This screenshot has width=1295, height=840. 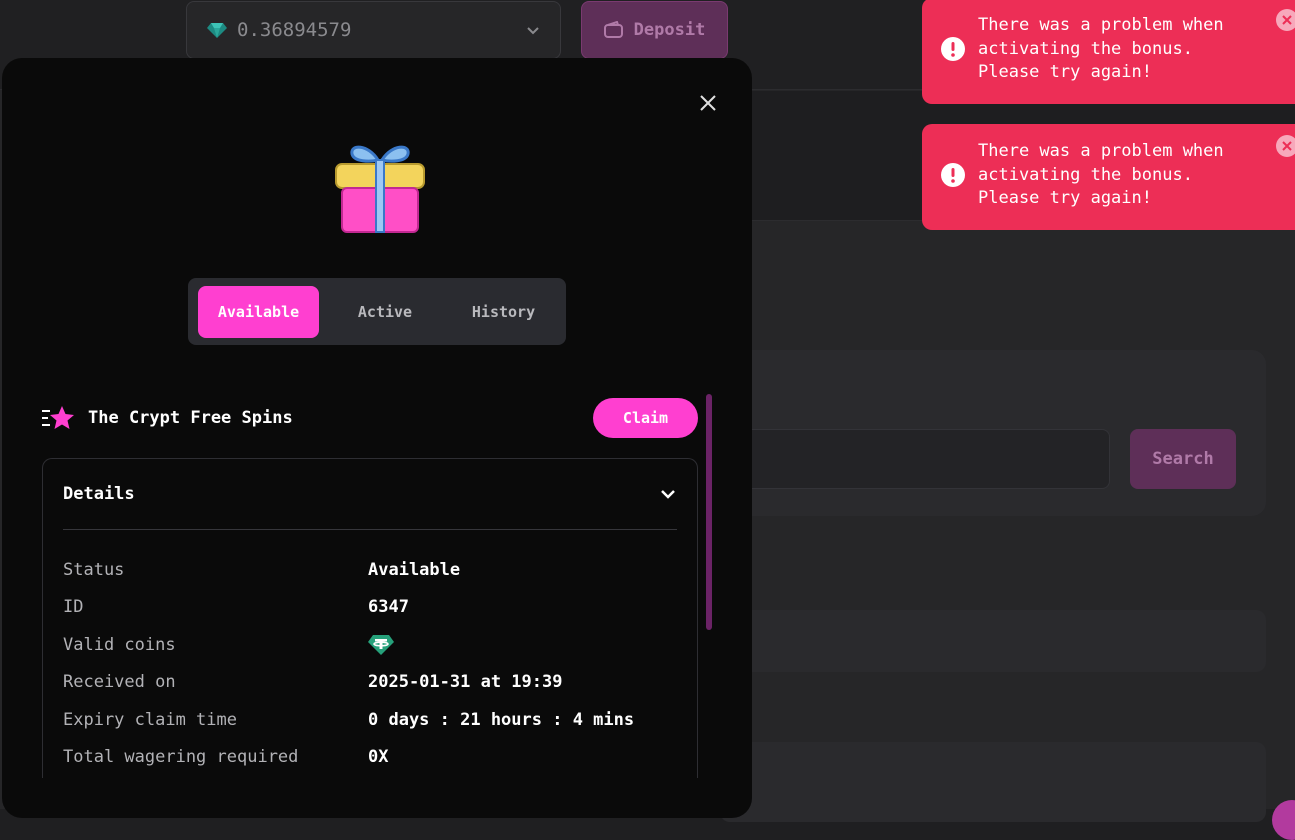 What do you see at coordinates (670, 30) in the screenshot?
I see `deposit-label: Deposit` at bounding box center [670, 30].